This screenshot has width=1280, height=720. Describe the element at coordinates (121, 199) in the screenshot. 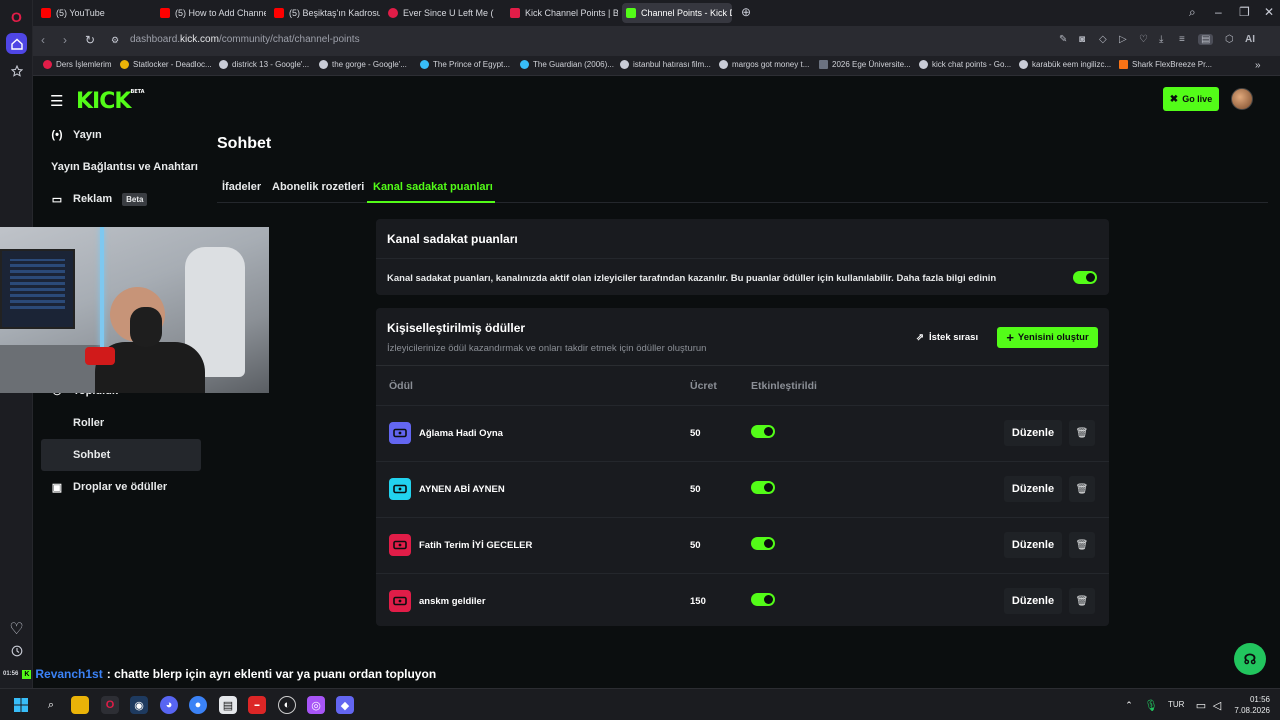

I see `sidebar-item-ads: ▭ Reklam Beta` at that location.